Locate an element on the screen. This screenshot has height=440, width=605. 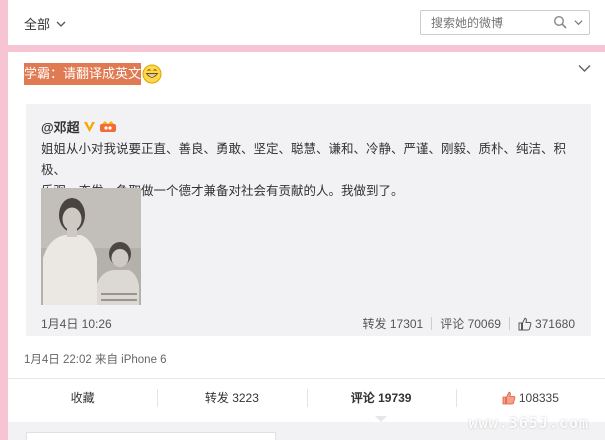
comment-label: 评论 19739 is located at coordinates (381, 398).